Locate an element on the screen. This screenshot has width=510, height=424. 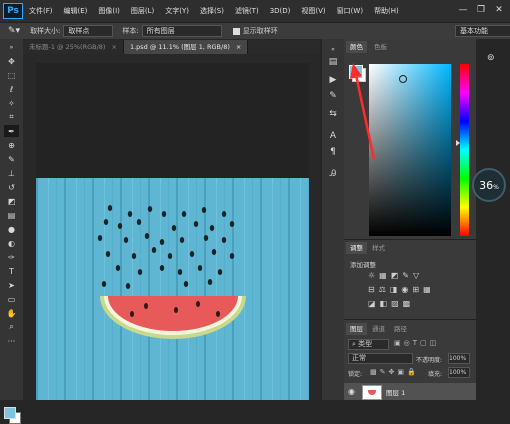
crop-tool-icon: ⌗ is located at coordinates (11, 117).